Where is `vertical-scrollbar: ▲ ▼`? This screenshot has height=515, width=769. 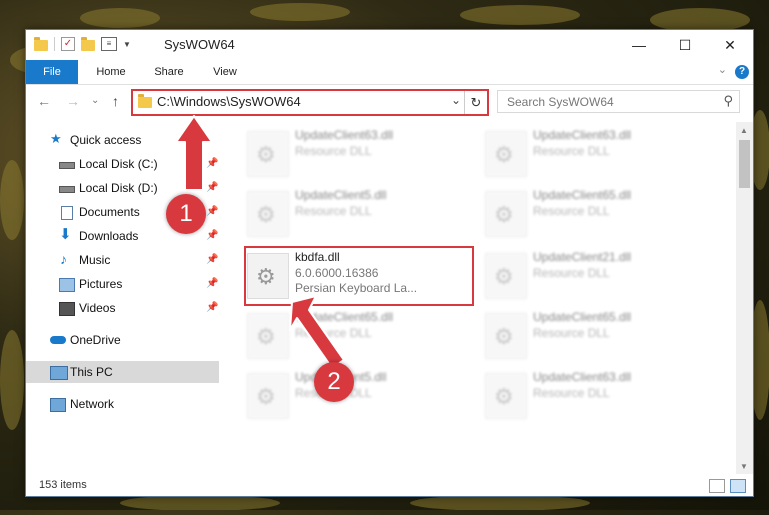
vertical-scrollbar: ▲ ▼ is located at coordinates (744, 298).